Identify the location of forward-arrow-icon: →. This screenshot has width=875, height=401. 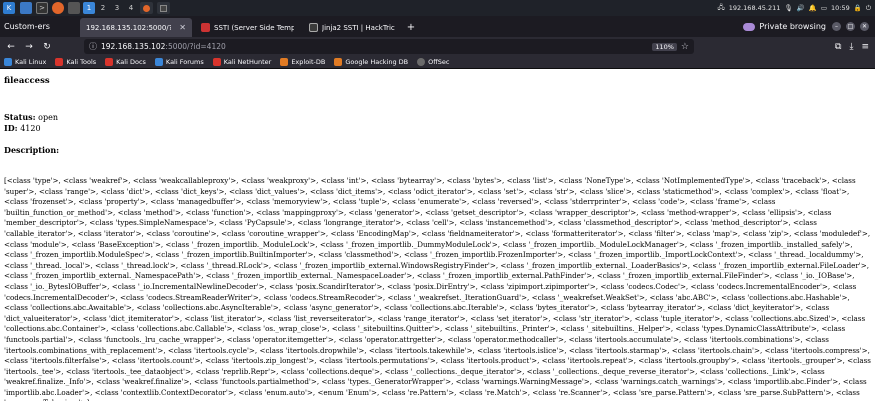
(29, 47).